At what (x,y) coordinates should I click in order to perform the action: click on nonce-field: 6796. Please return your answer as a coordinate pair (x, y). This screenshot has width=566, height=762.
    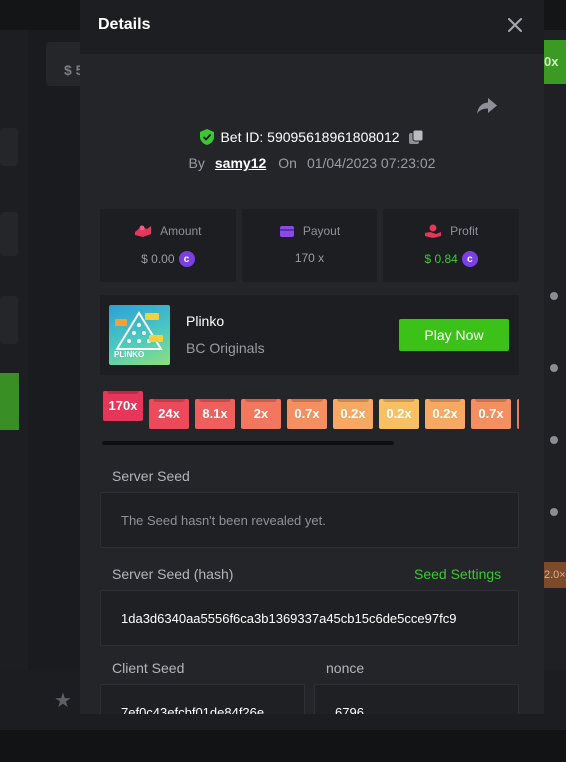
    Looking at the image, I should click on (416, 699).